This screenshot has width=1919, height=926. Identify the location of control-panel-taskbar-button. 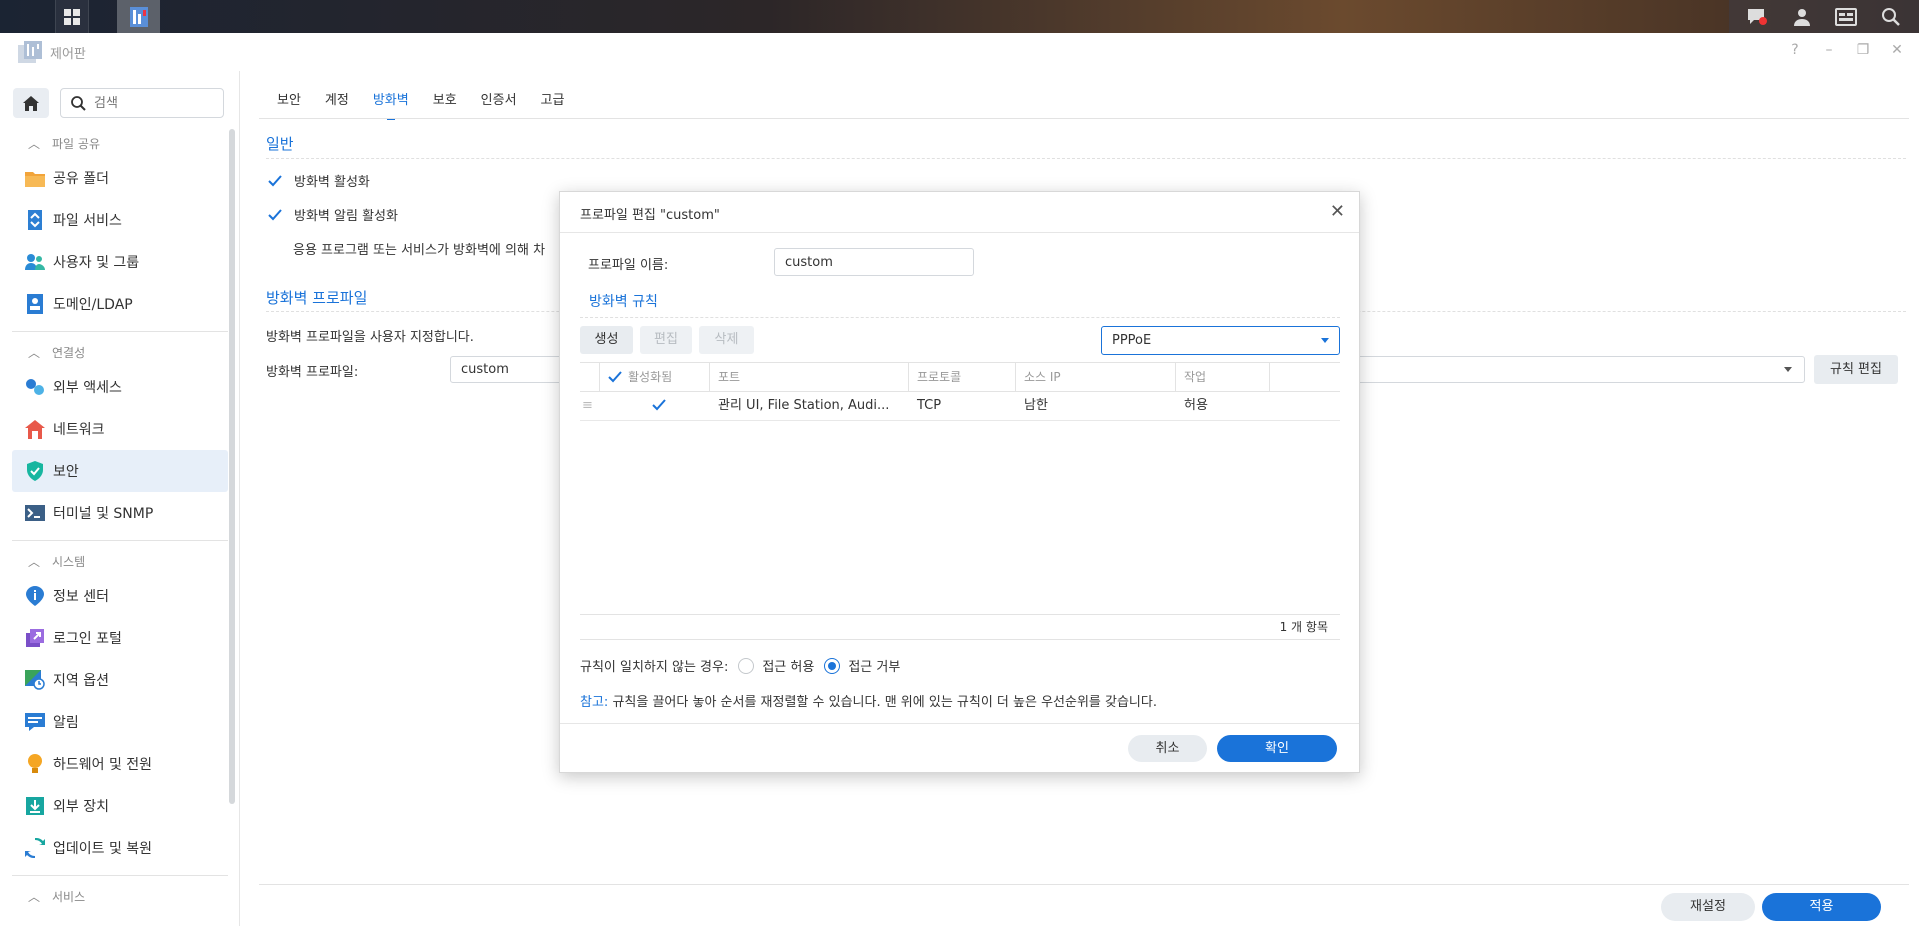
(138, 16).